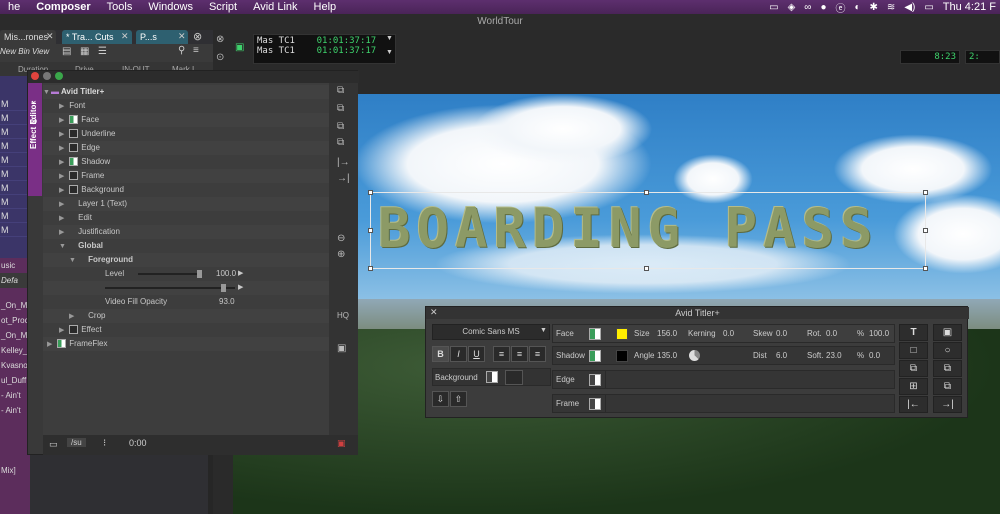  Describe the element at coordinates (947, 350) in the screenshot. I see `ellipse-tool-icon: ○` at that location.